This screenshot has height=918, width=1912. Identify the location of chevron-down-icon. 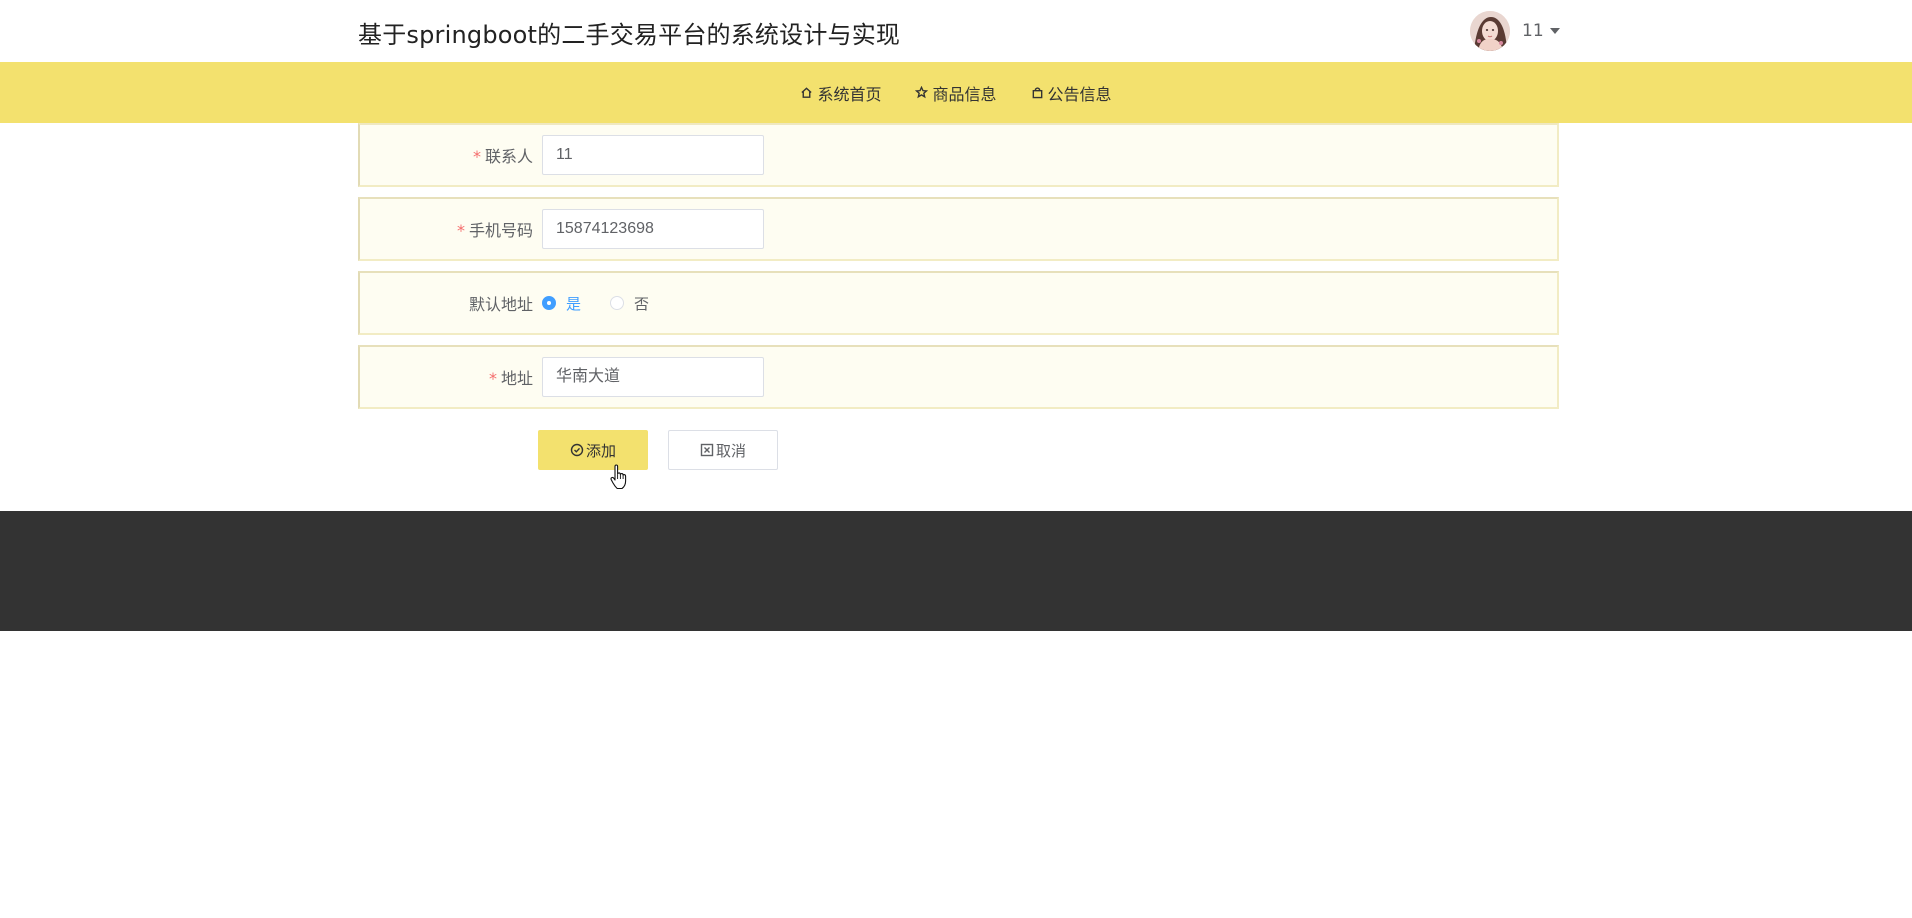
(1554, 31).